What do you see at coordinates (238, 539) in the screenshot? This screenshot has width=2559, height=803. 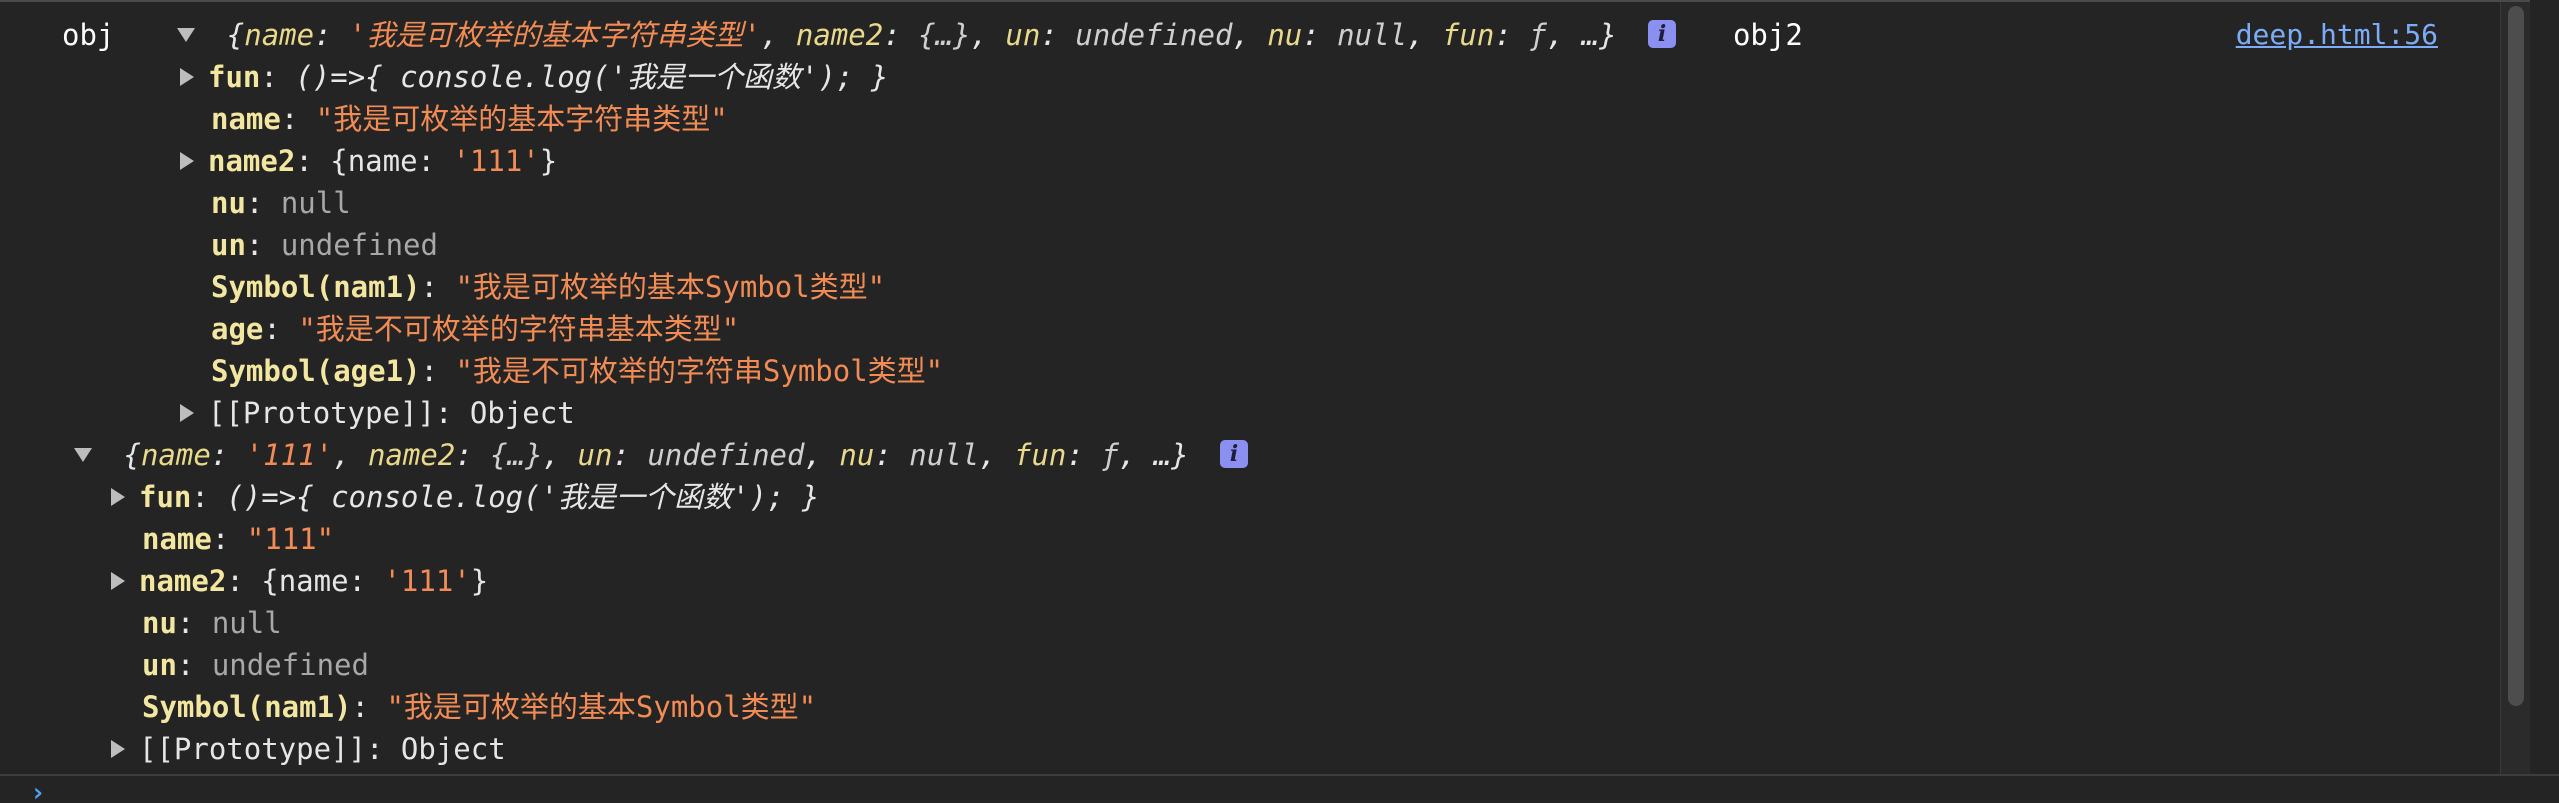 I see `property-row: name: "111"` at bounding box center [238, 539].